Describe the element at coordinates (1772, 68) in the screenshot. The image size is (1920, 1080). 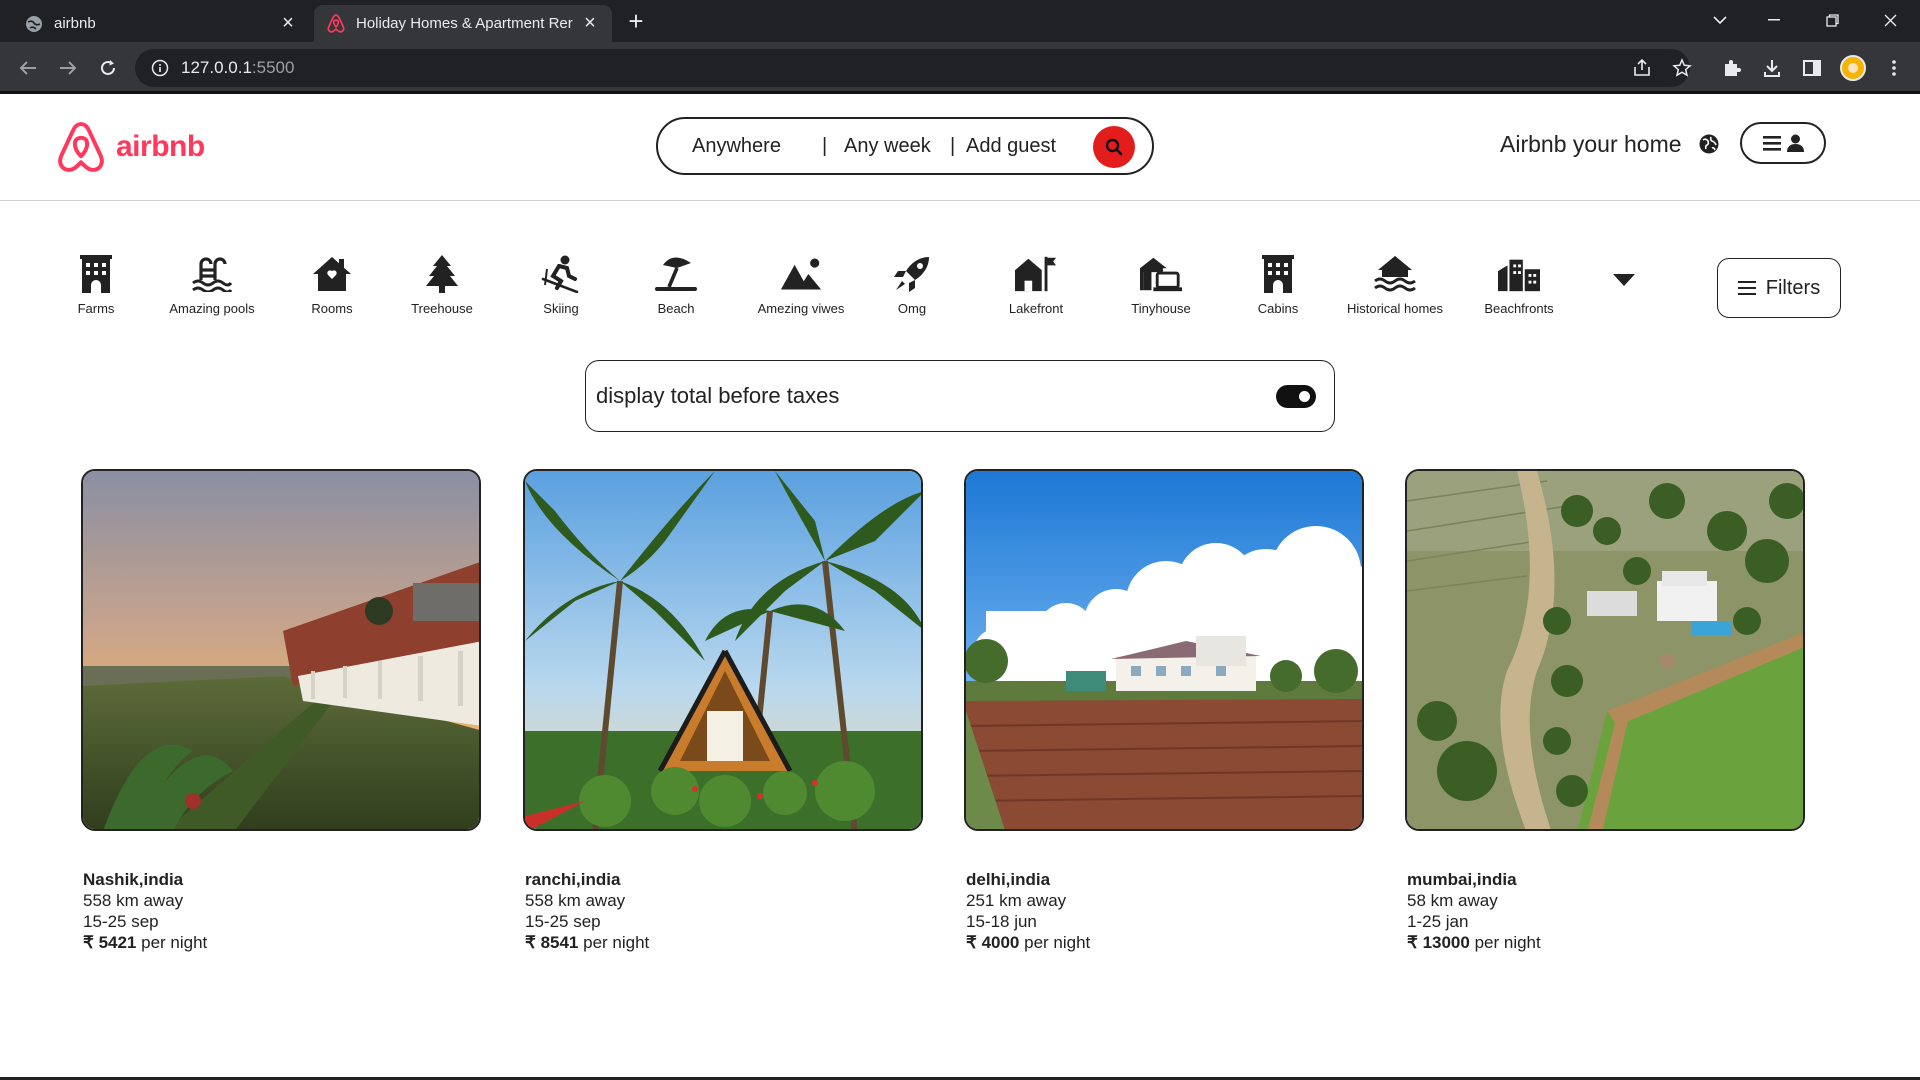
I see `download-icon` at that location.